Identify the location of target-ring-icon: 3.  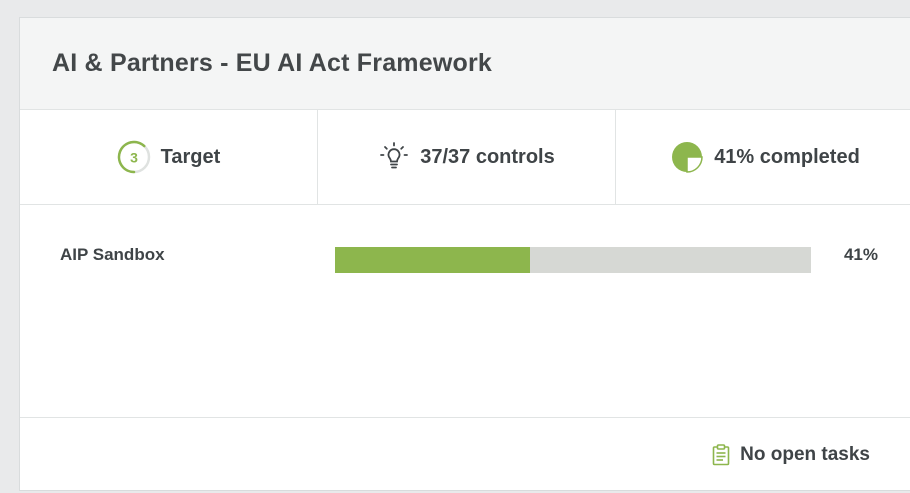
(134, 157).